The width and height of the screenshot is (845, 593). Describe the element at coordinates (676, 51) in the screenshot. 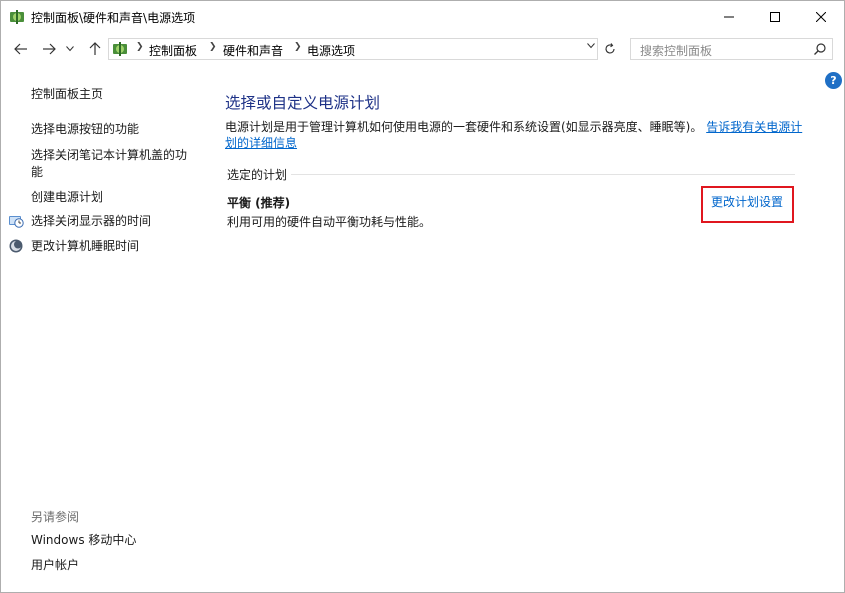

I see `search-placeholder: 搜索控制面板` at that location.